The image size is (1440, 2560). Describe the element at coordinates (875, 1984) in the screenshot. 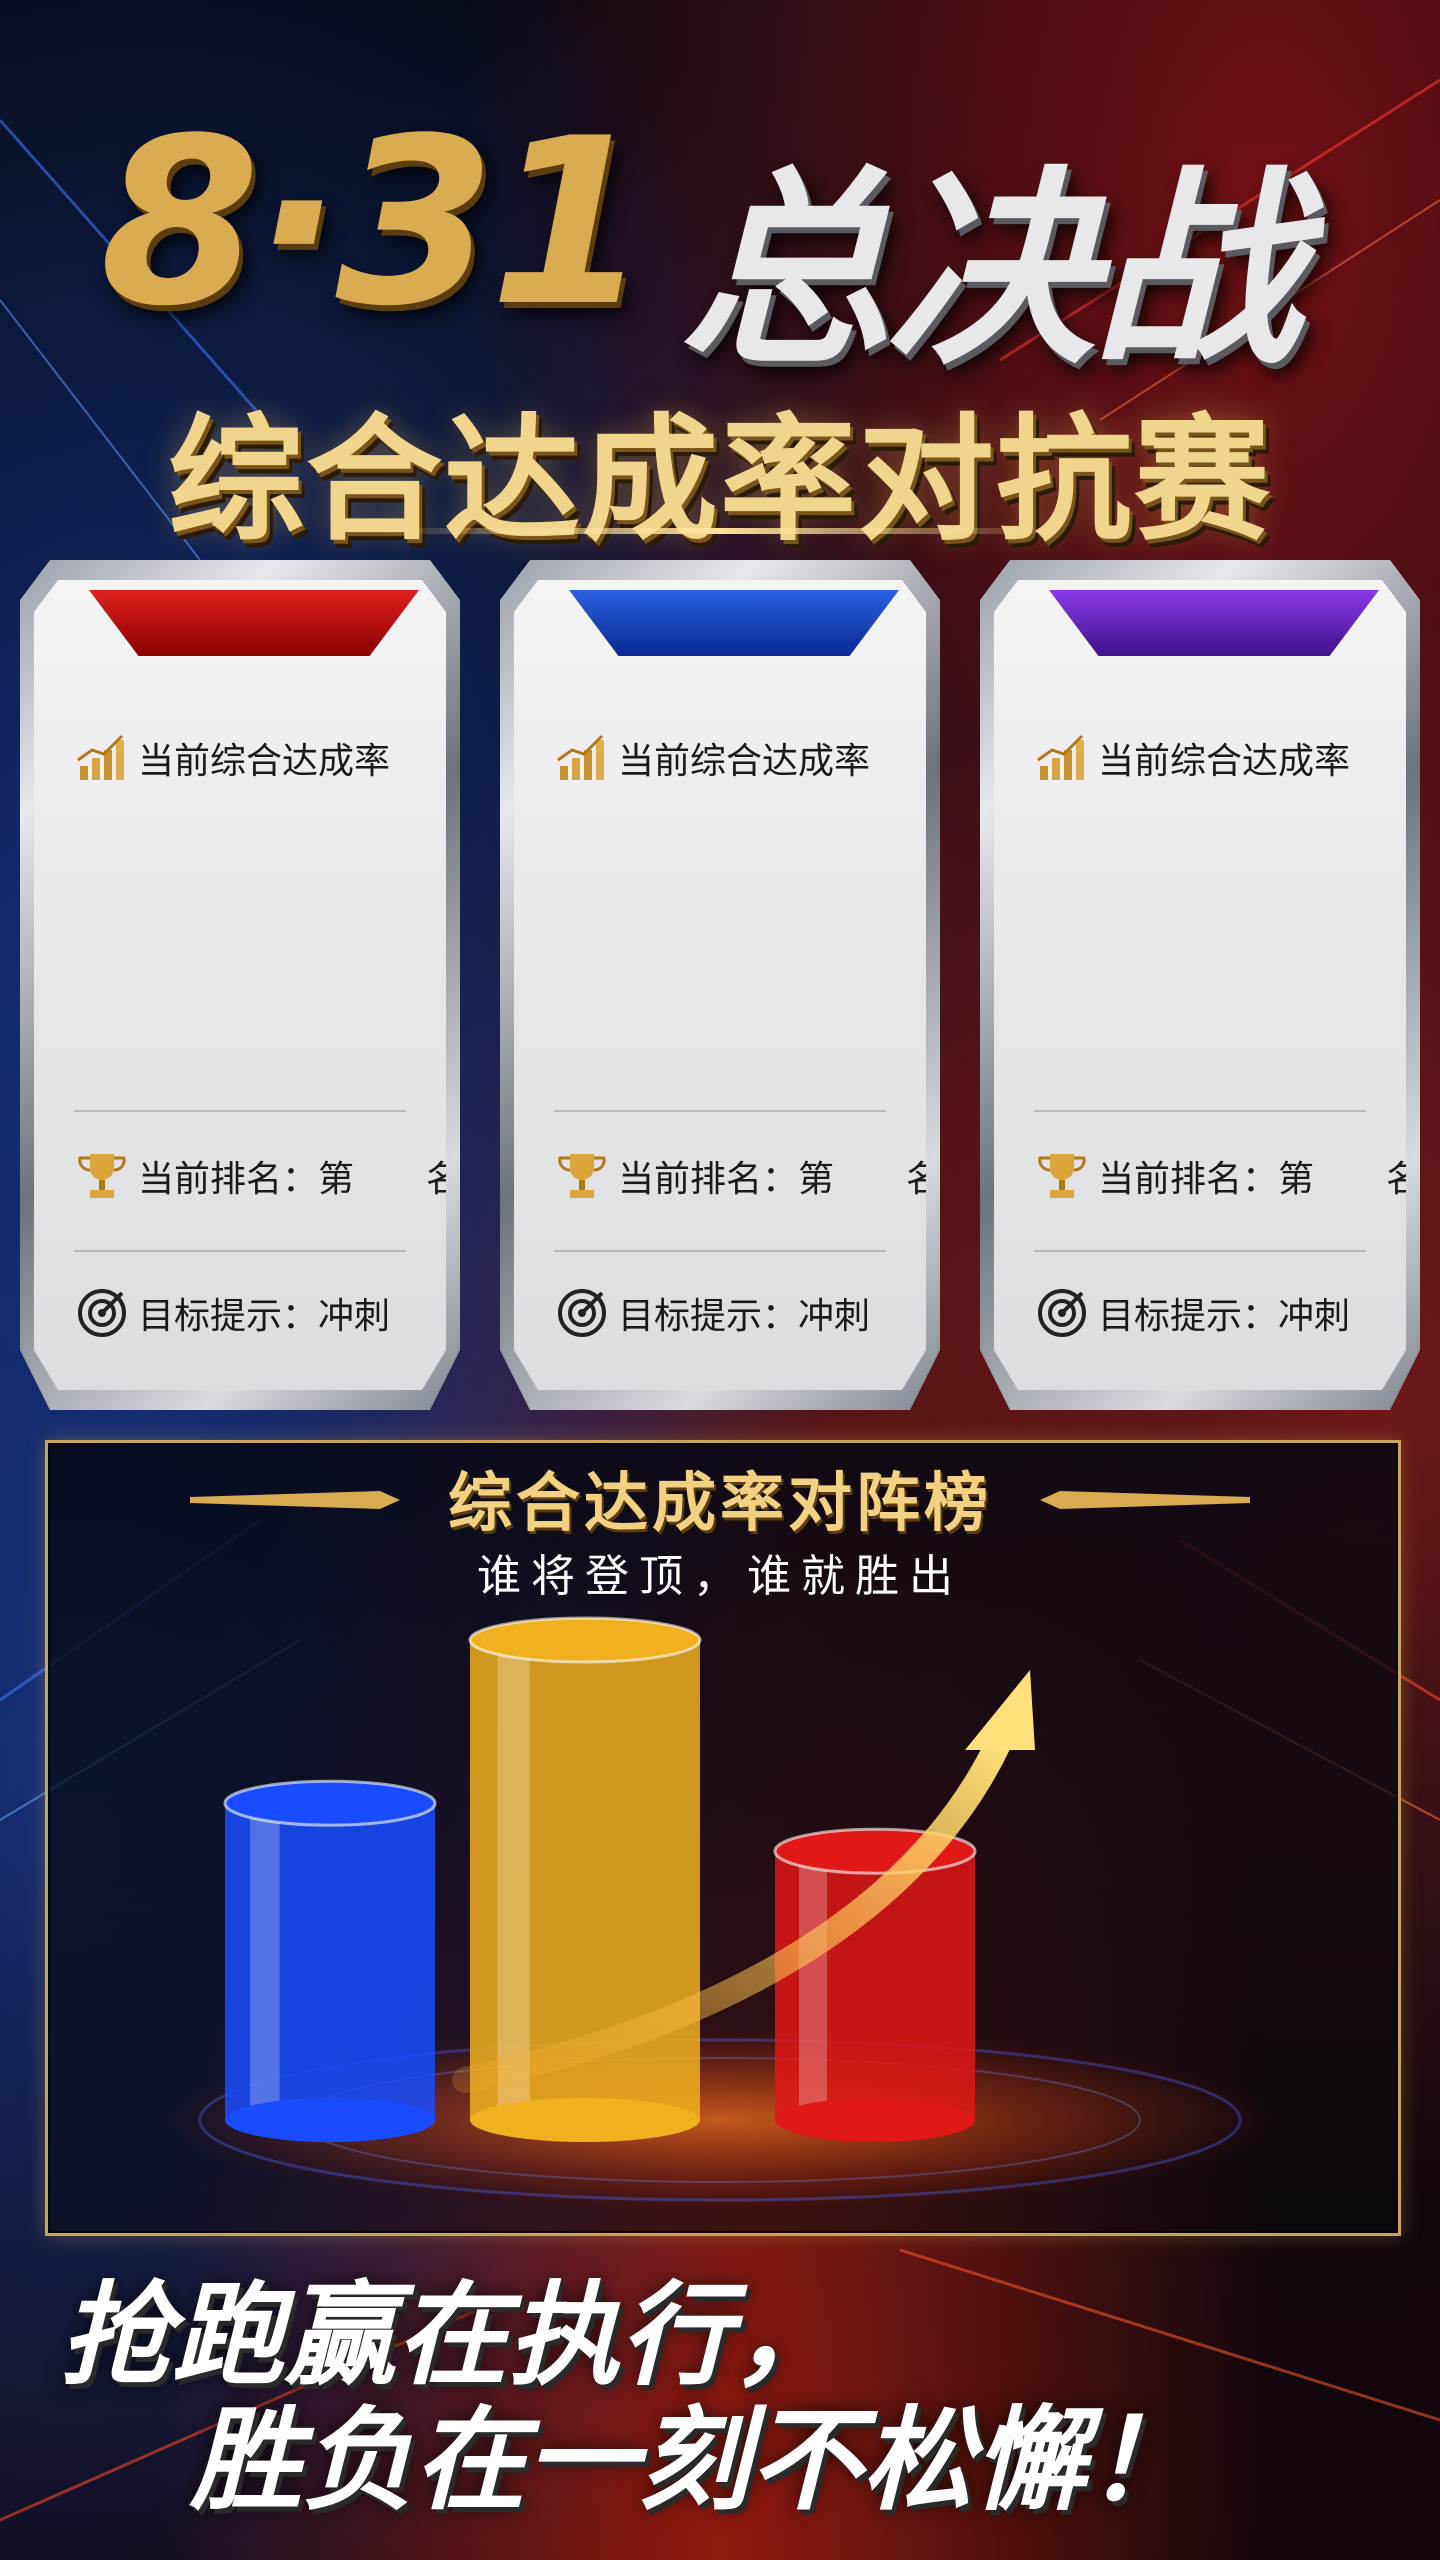

I see `podium-red-bar` at that location.